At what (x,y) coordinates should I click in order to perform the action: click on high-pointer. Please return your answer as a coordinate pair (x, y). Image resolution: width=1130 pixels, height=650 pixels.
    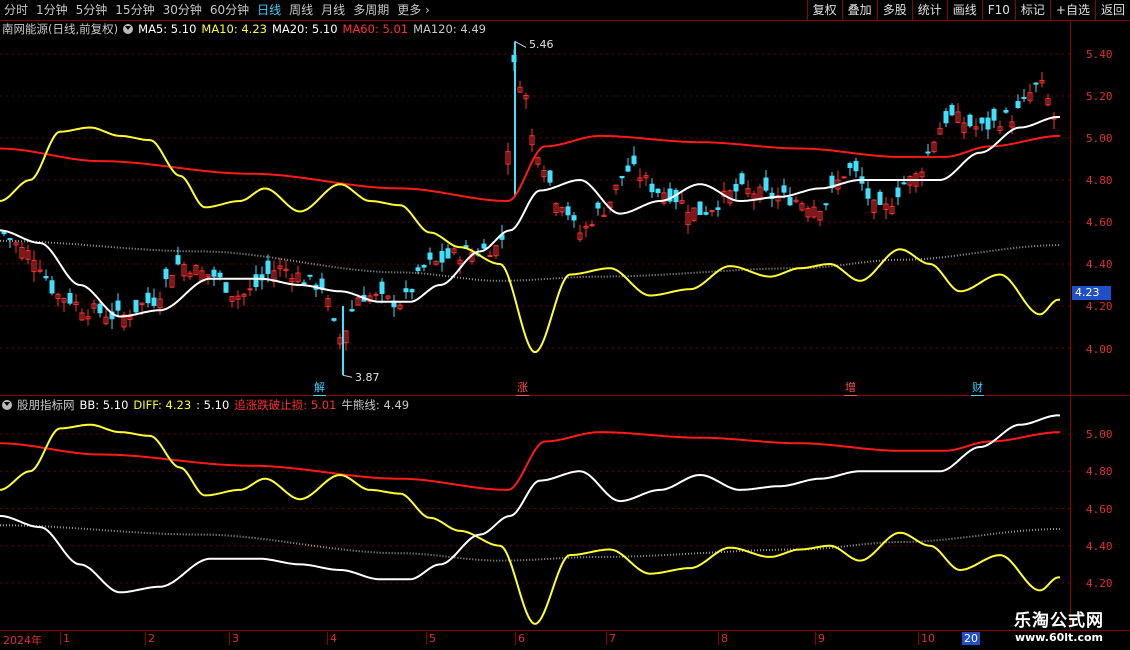
    Looking at the image, I should click on (520, 44).